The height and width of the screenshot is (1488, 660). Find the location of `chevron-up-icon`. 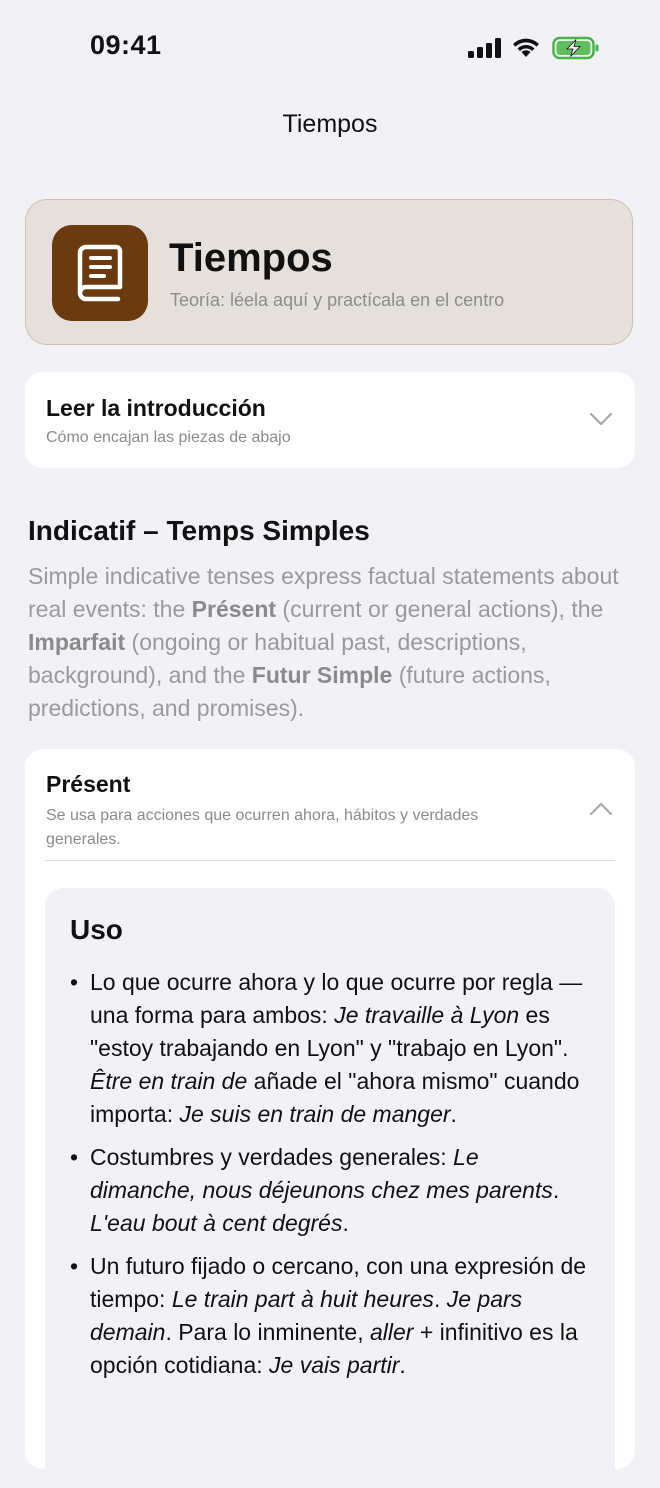

chevron-up-icon is located at coordinates (601, 809).